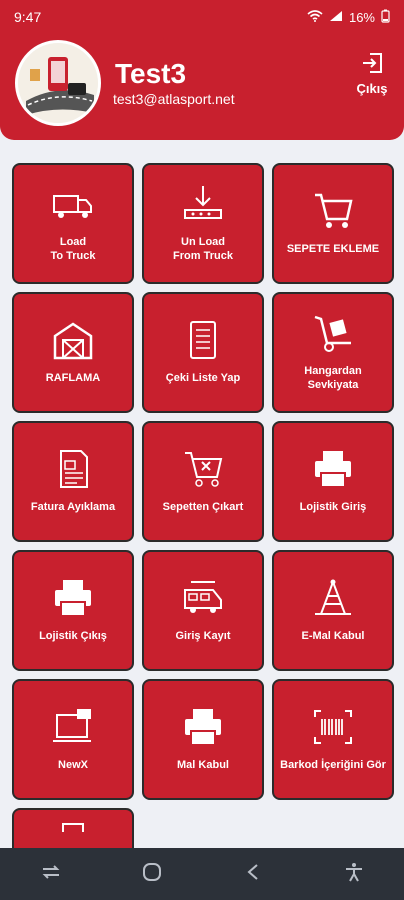 The height and width of the screenshot is (900, 404). Describe the element at coordinates (333, 249) in the screenshot. I see `tile-label: SEPETE EKLEME` at that location.